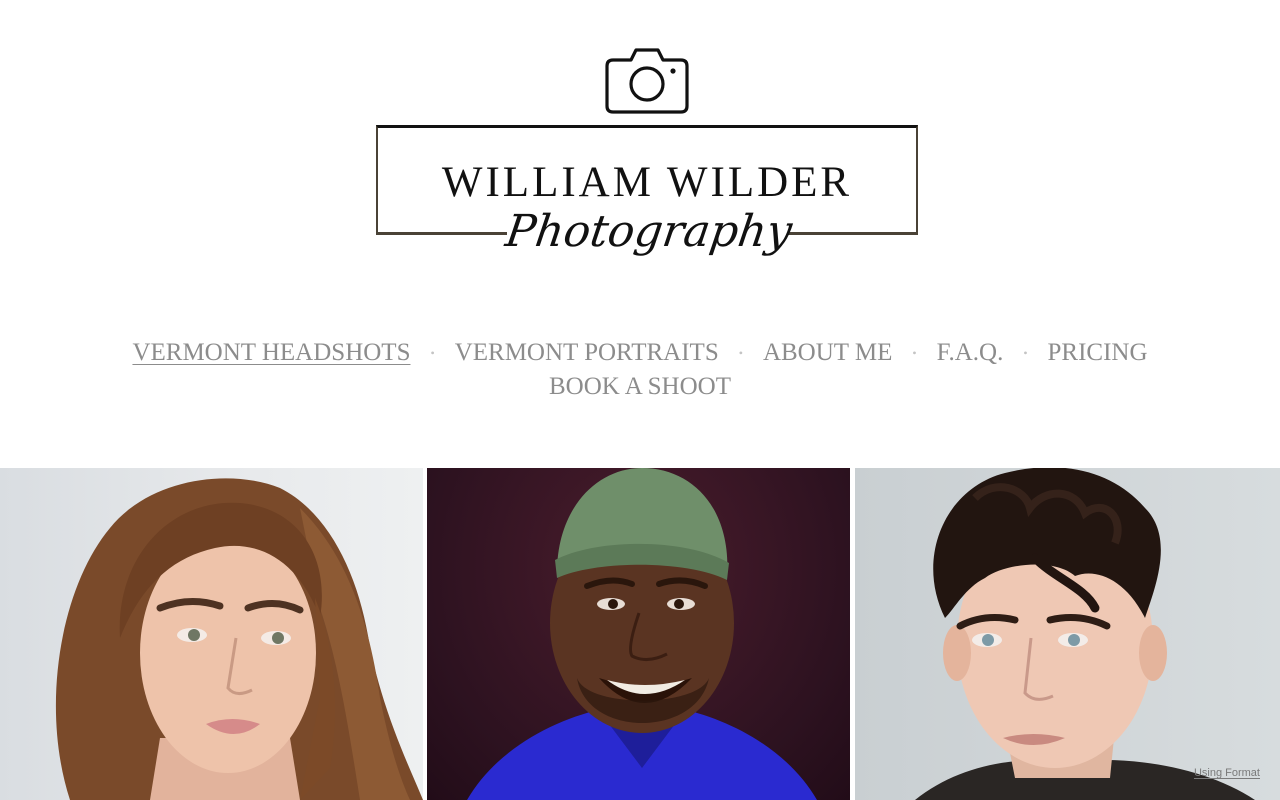 The width and height of the screenshot is (1280, 800). I want to click on gallery-photo-man-beanie, so click(638, 634).